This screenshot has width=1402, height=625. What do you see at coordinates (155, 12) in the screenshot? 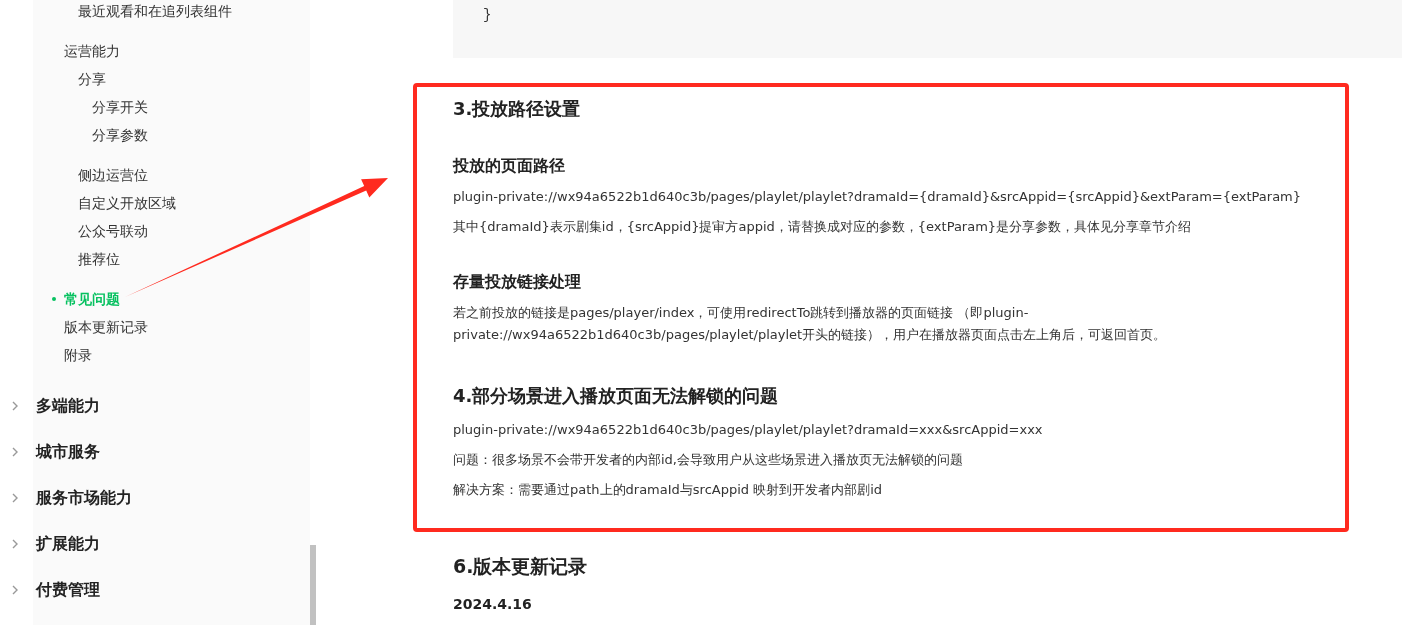
I see `nav-item: 最近观看和在追列表组件` at bounding box center [155, 12].